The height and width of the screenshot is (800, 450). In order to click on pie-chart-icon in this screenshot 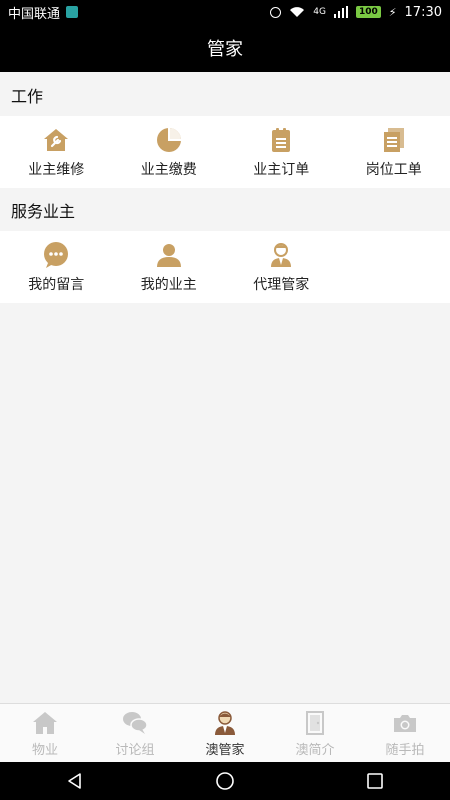, I will do `click(169, 140)`.